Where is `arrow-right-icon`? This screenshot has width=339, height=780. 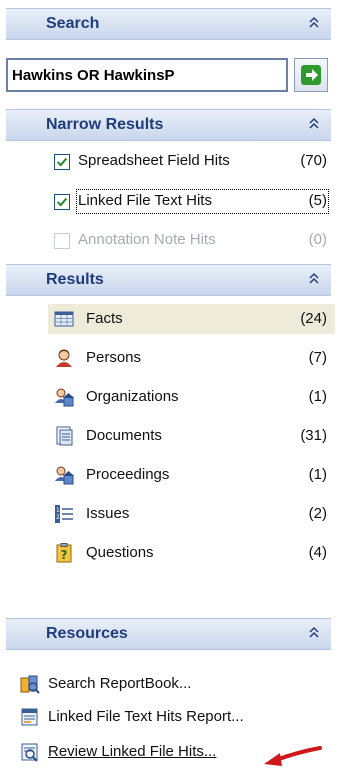 arrow-right-icon is located at coordinates (311, 75).